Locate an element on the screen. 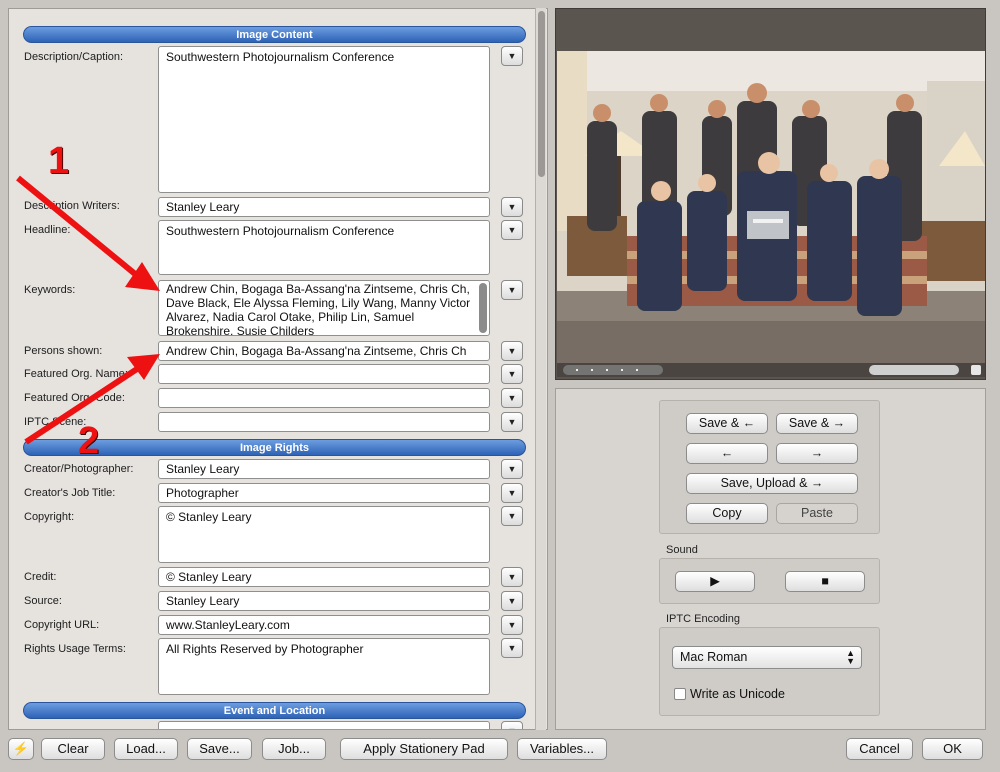  featured-org-name-field is located at coordinates (324, 374).